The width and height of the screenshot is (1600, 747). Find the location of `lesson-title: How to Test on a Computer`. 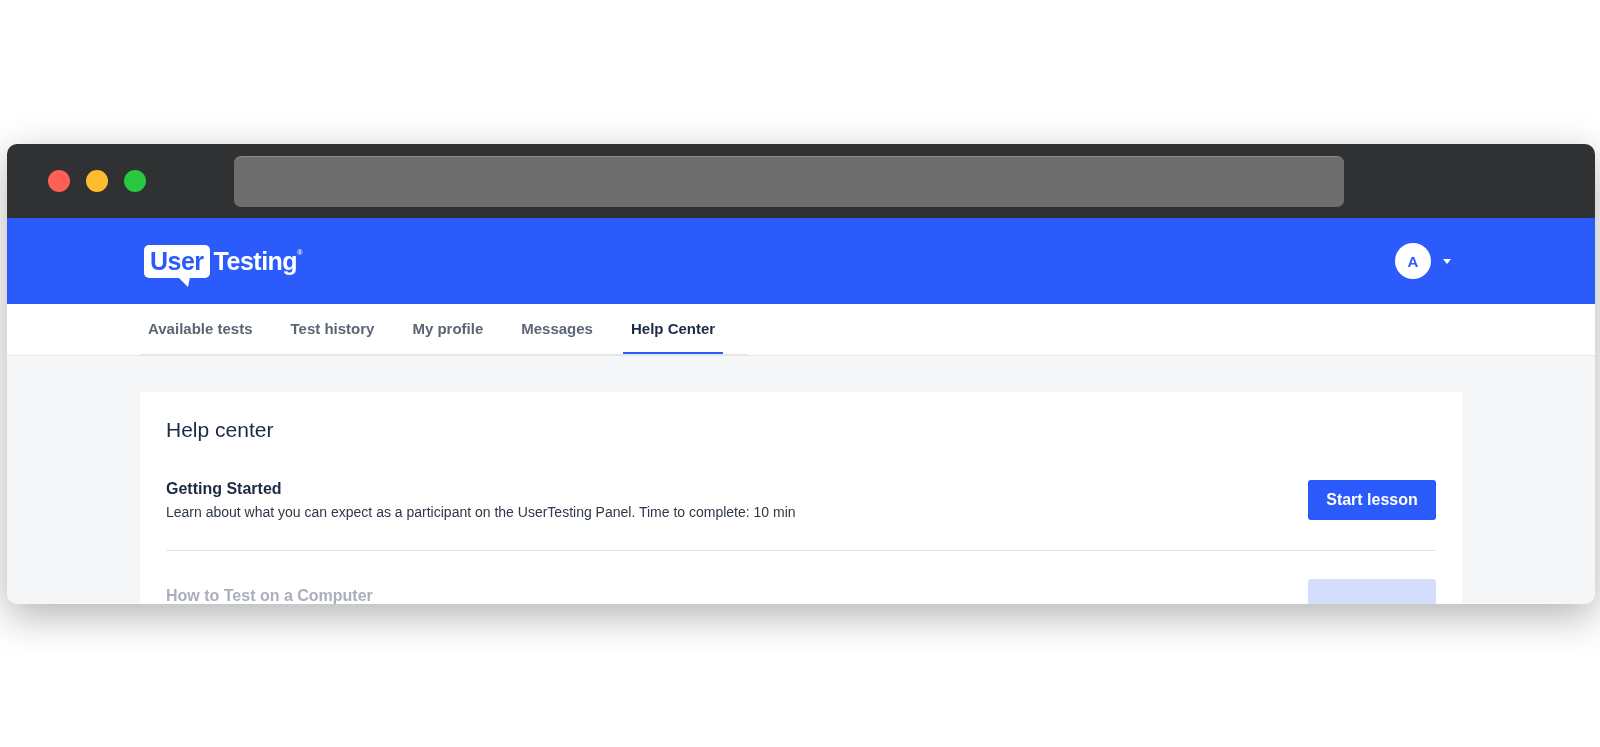

lesson-title: How to Test on a Computer is located at coordinates (269, 595).